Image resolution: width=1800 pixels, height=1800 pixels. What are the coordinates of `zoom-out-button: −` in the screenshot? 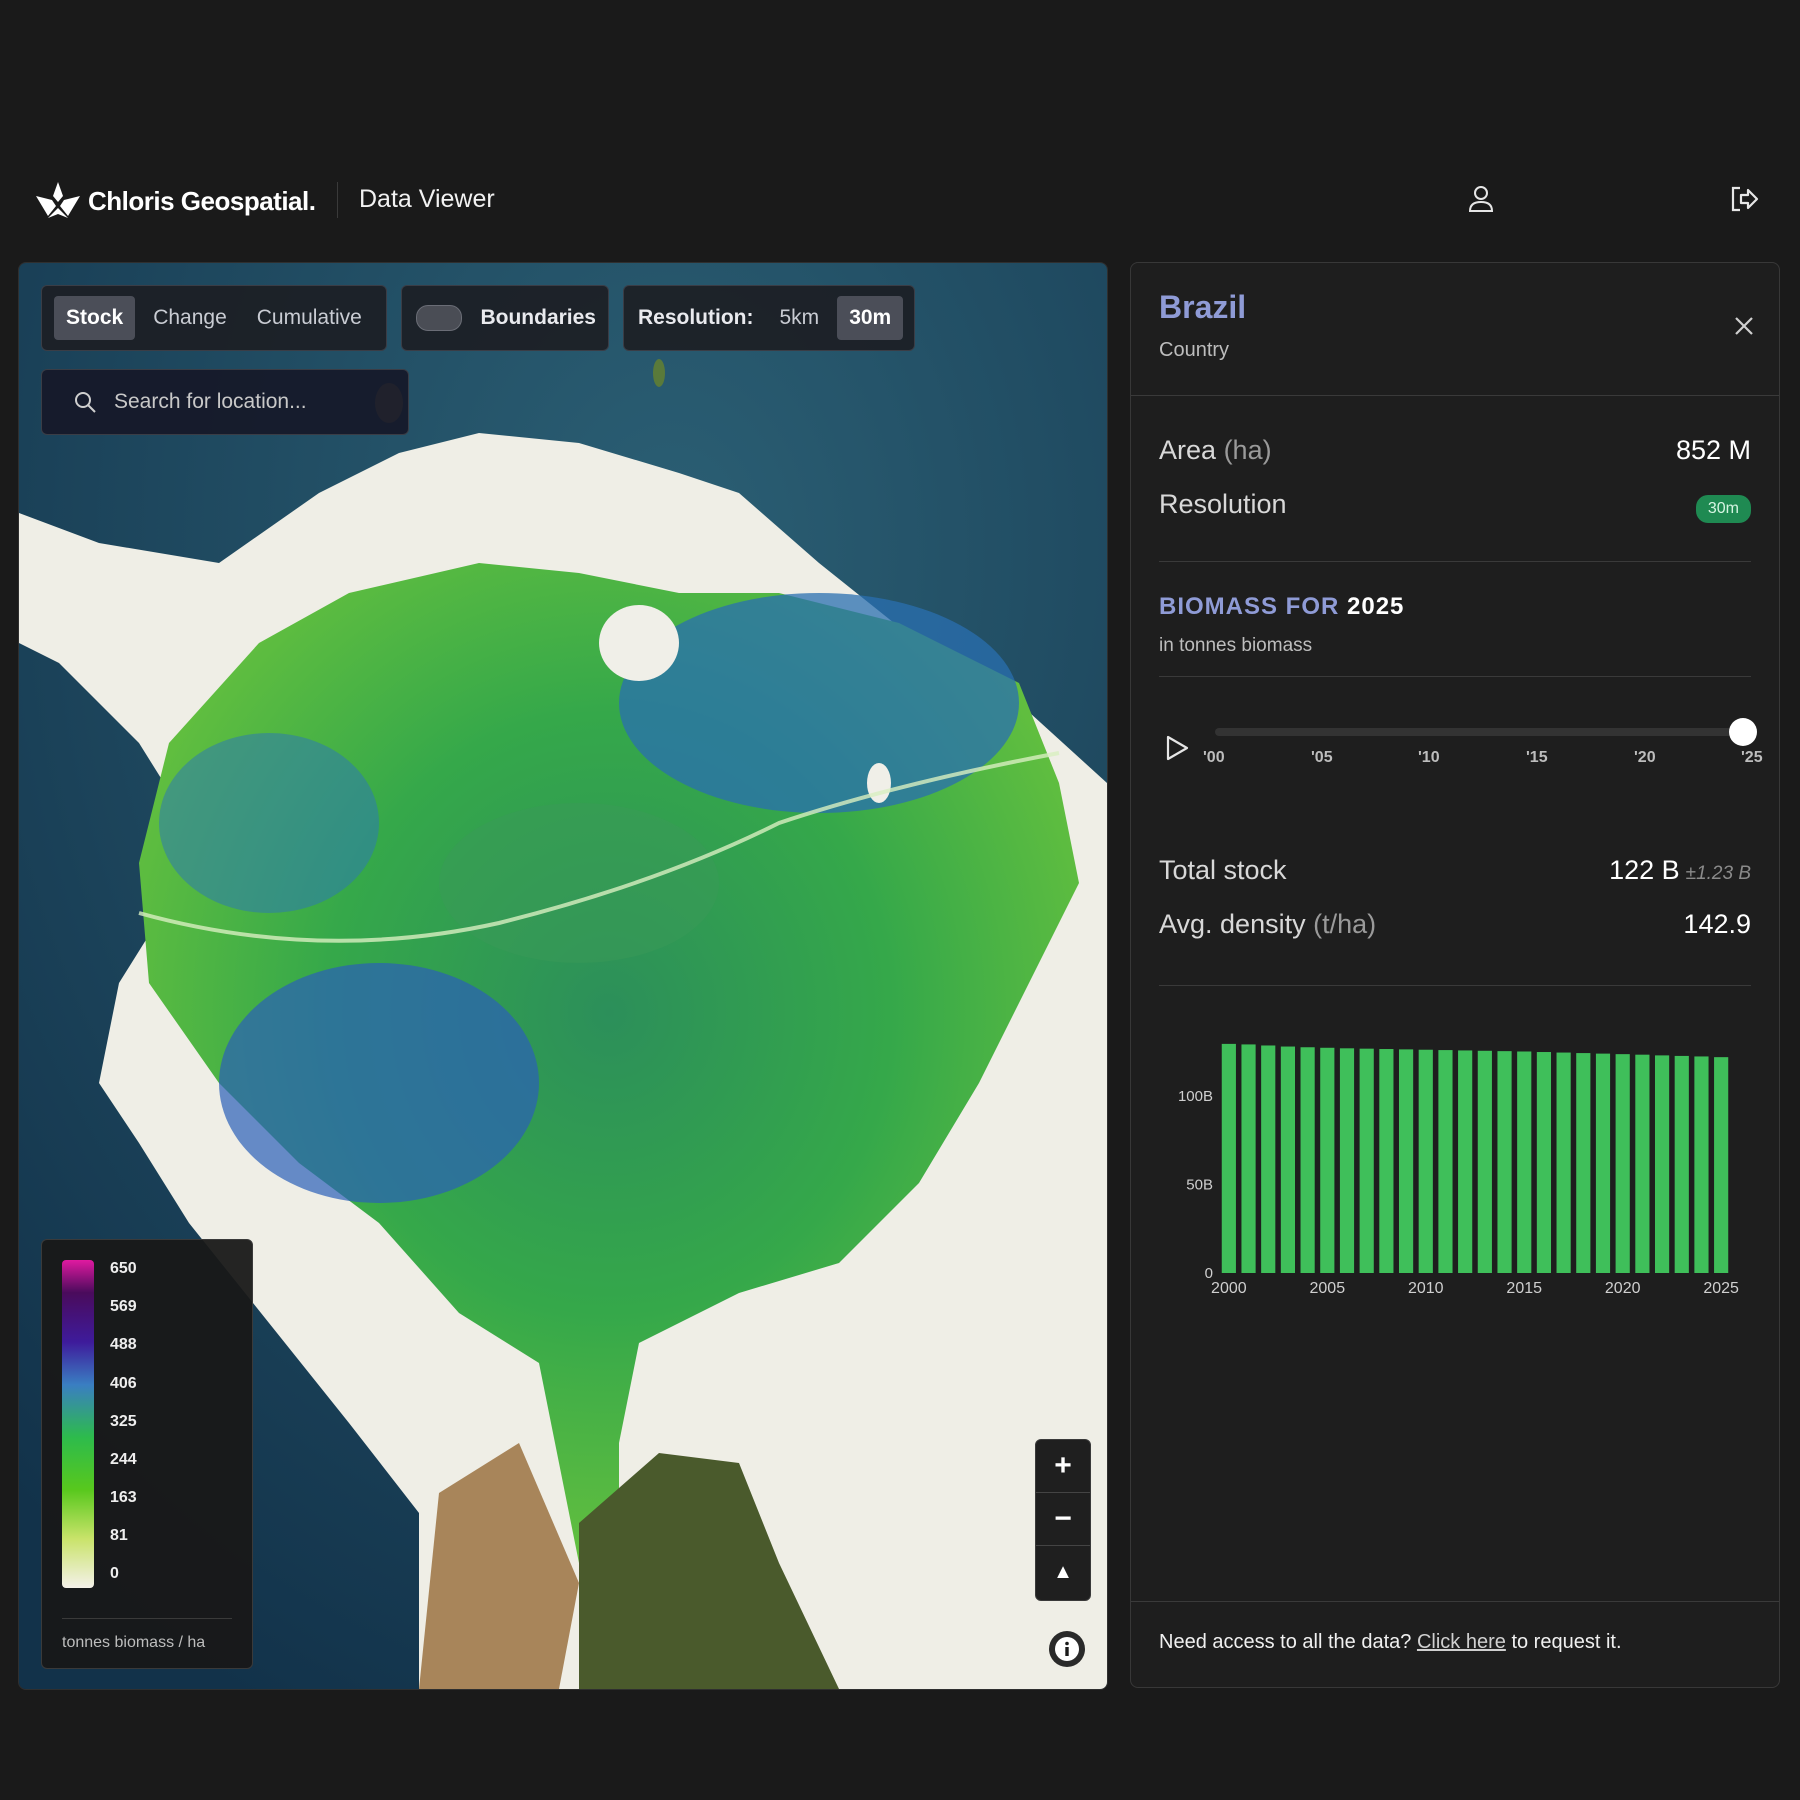 It's located at (1063, 1519).